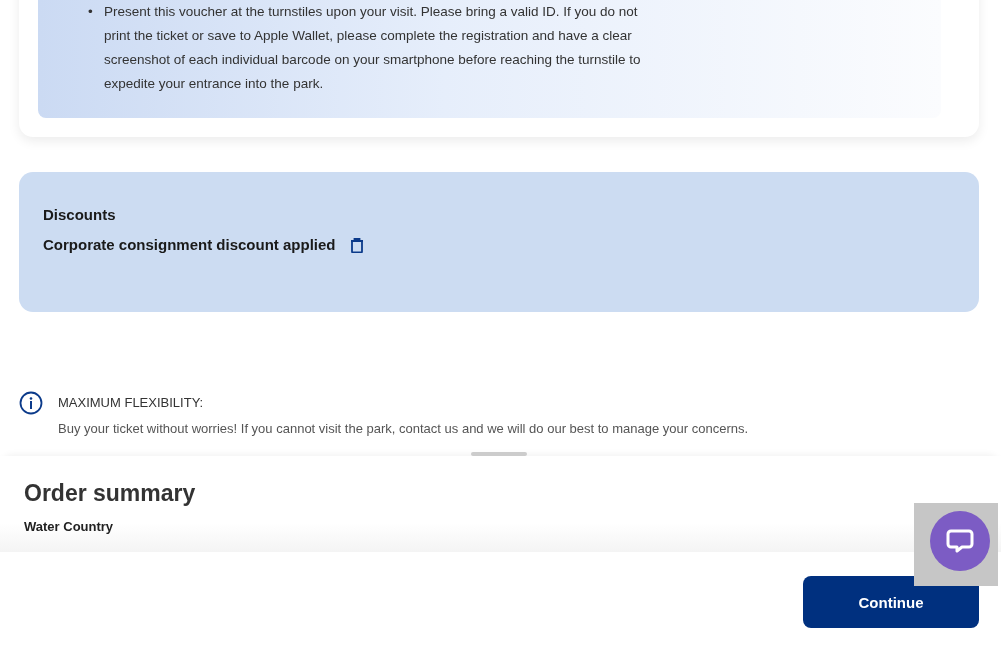 Image resolution: width=1001 pixels, height=657 pixels. What do you see at coordinates (403, 428) in the screenshot?
I see `flexibility-text: Buy your ticket without worries! If you cannot visit the park, contact us and we will do our best to manage your concerns.` at bounding box center [403, 428].